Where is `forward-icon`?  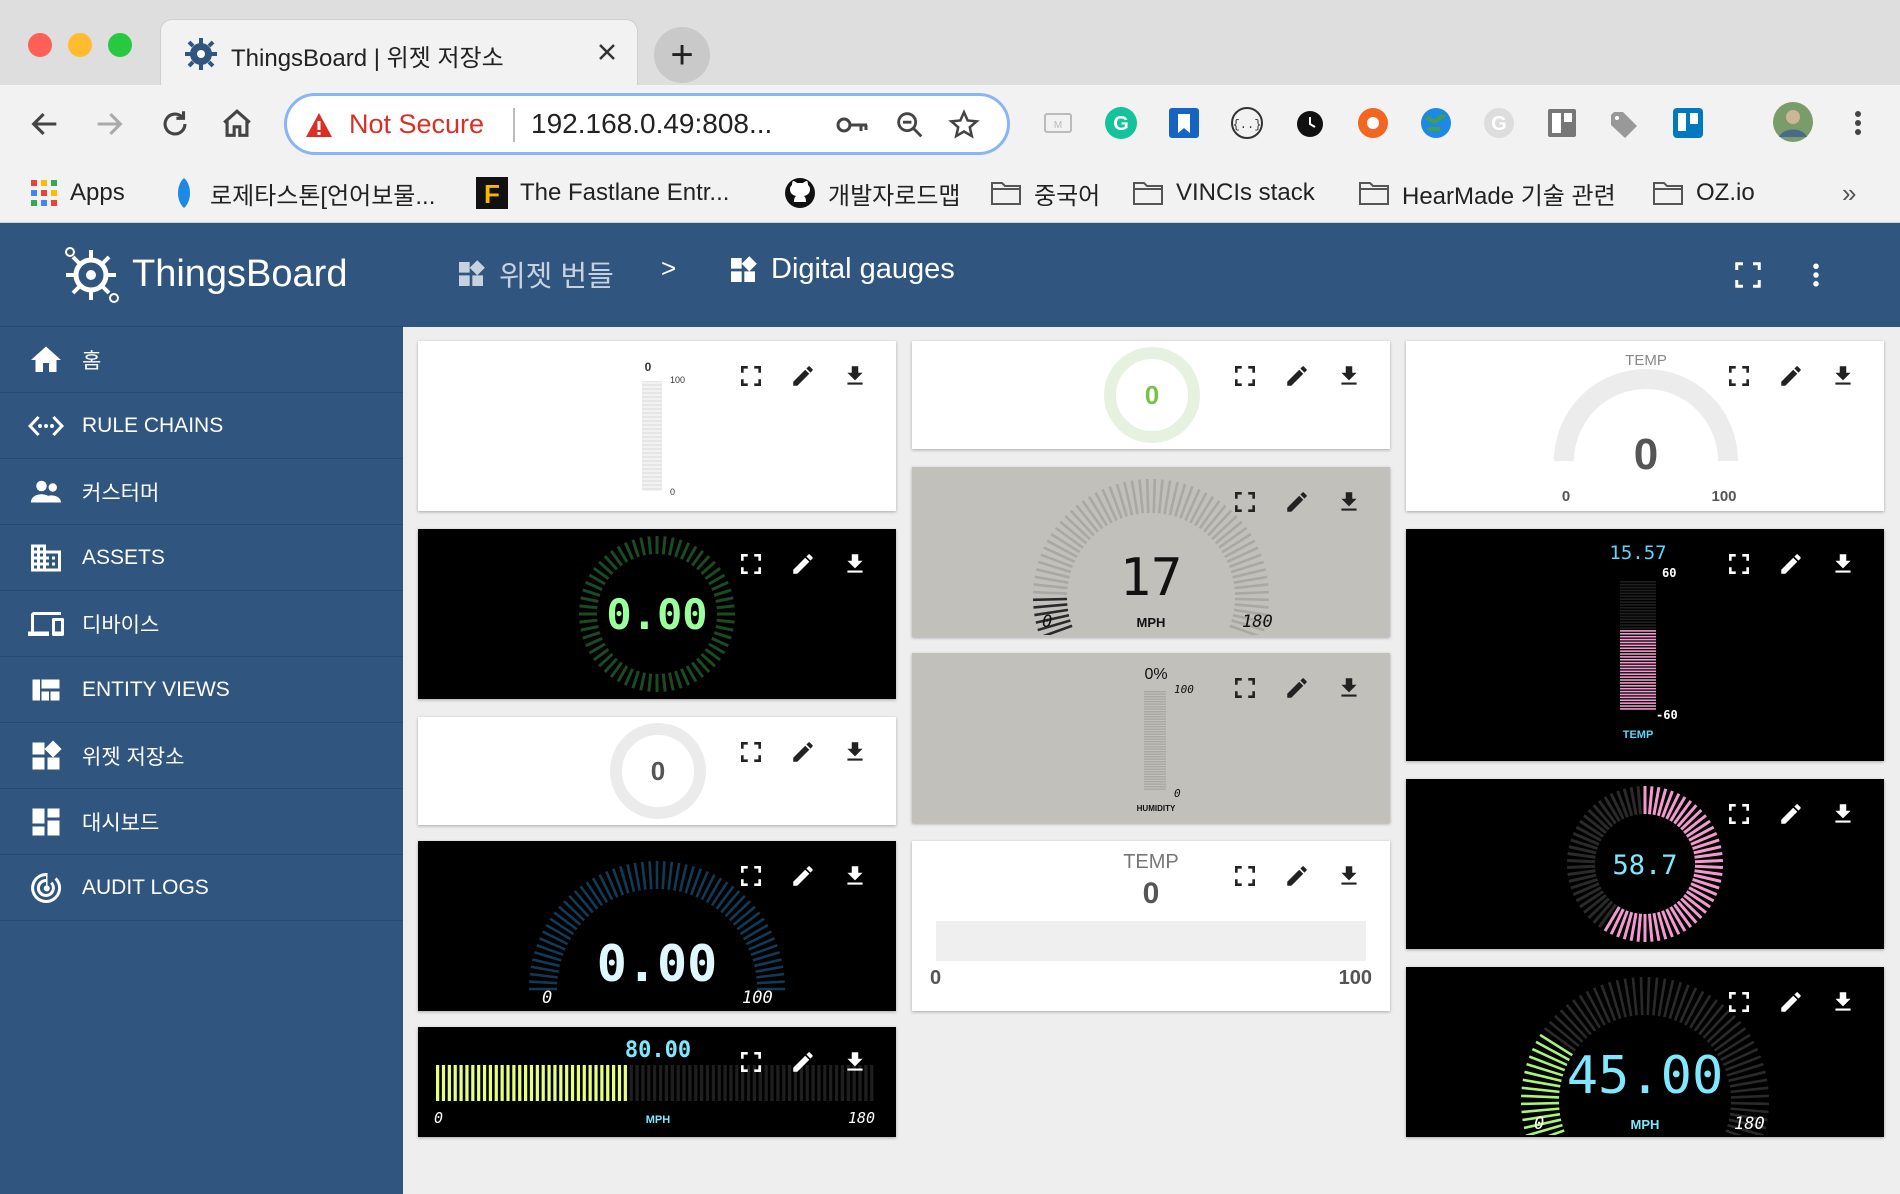 forward-icon is located at coordinates (109, 124).